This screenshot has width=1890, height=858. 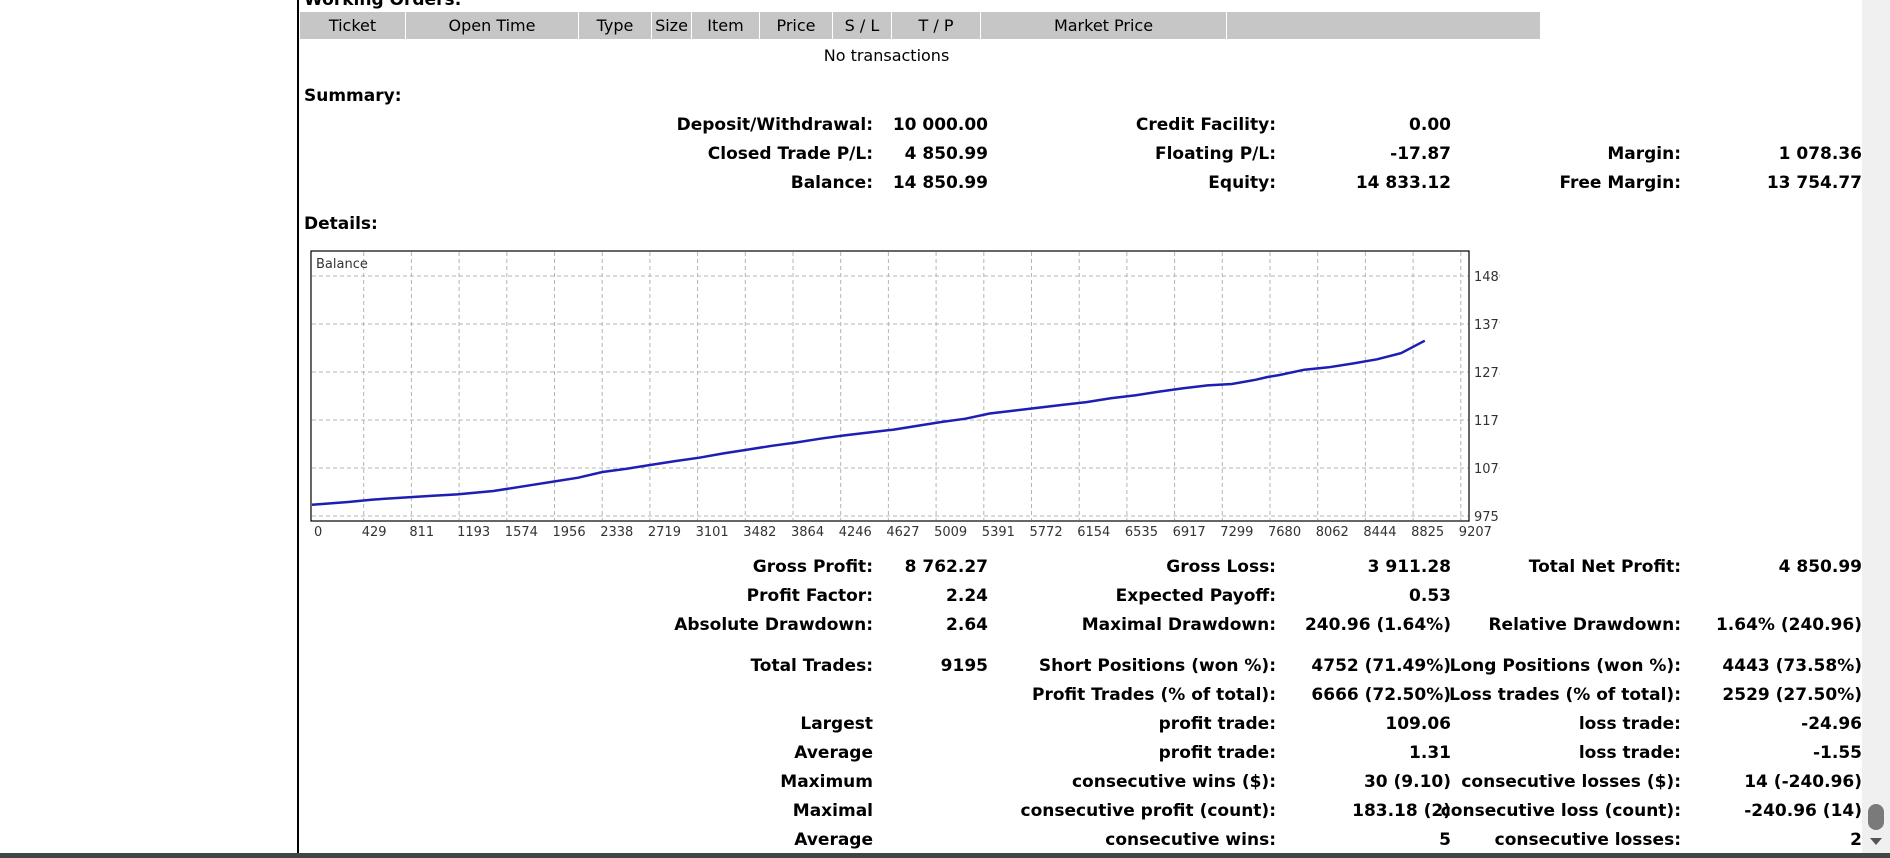 What do you see at coordinates (1377, 625) in the screenshot?
I see `maximal-drawdown-value: 240.96 (1.64%)` at bounding box center [1377, 625].